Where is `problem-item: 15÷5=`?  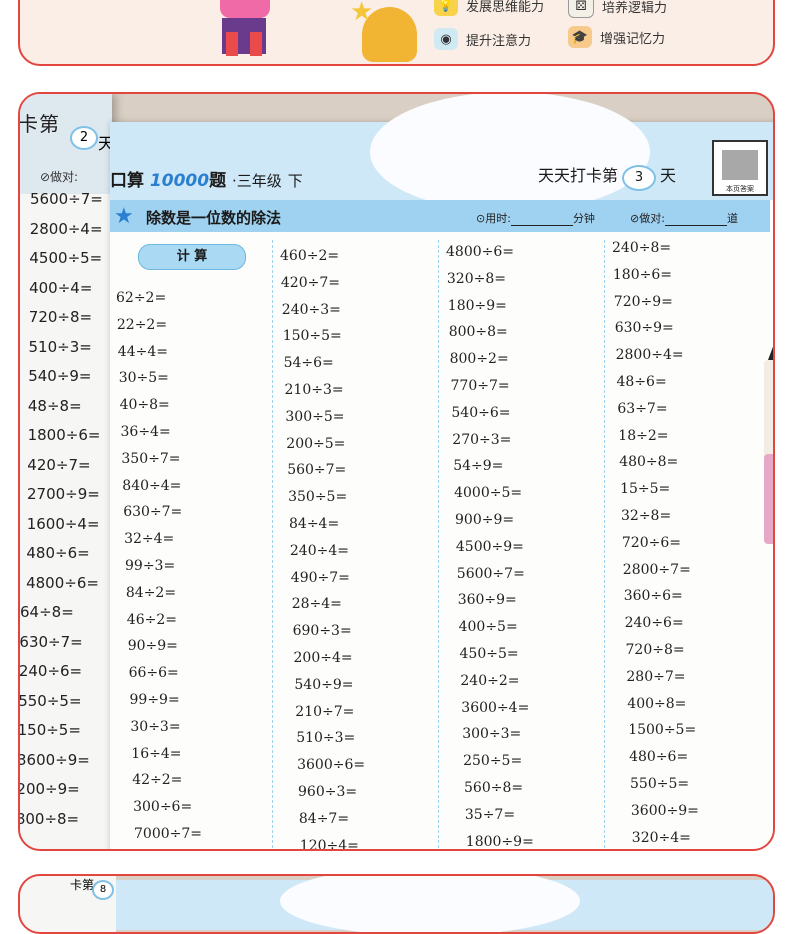 problem-item: 15÷5= is located at coordinates (645, 489).